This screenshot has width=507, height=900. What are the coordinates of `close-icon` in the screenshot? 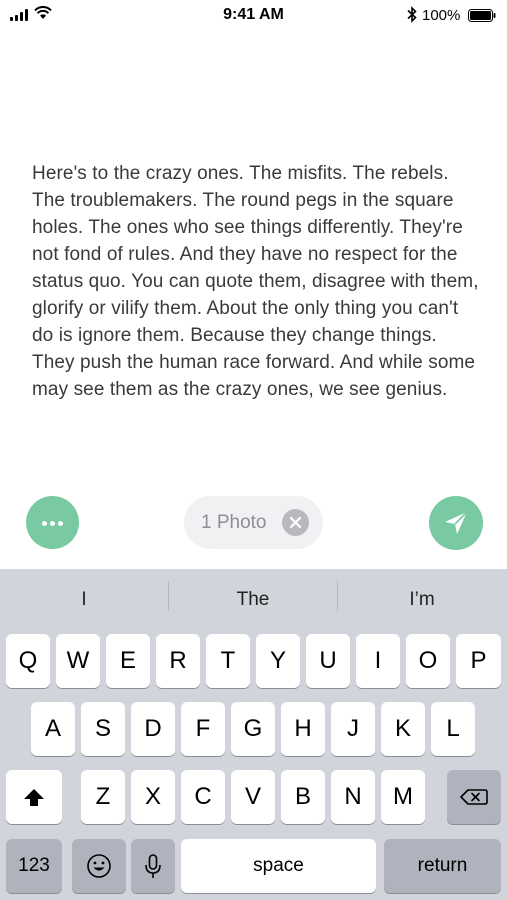 It's located at (295, 522).